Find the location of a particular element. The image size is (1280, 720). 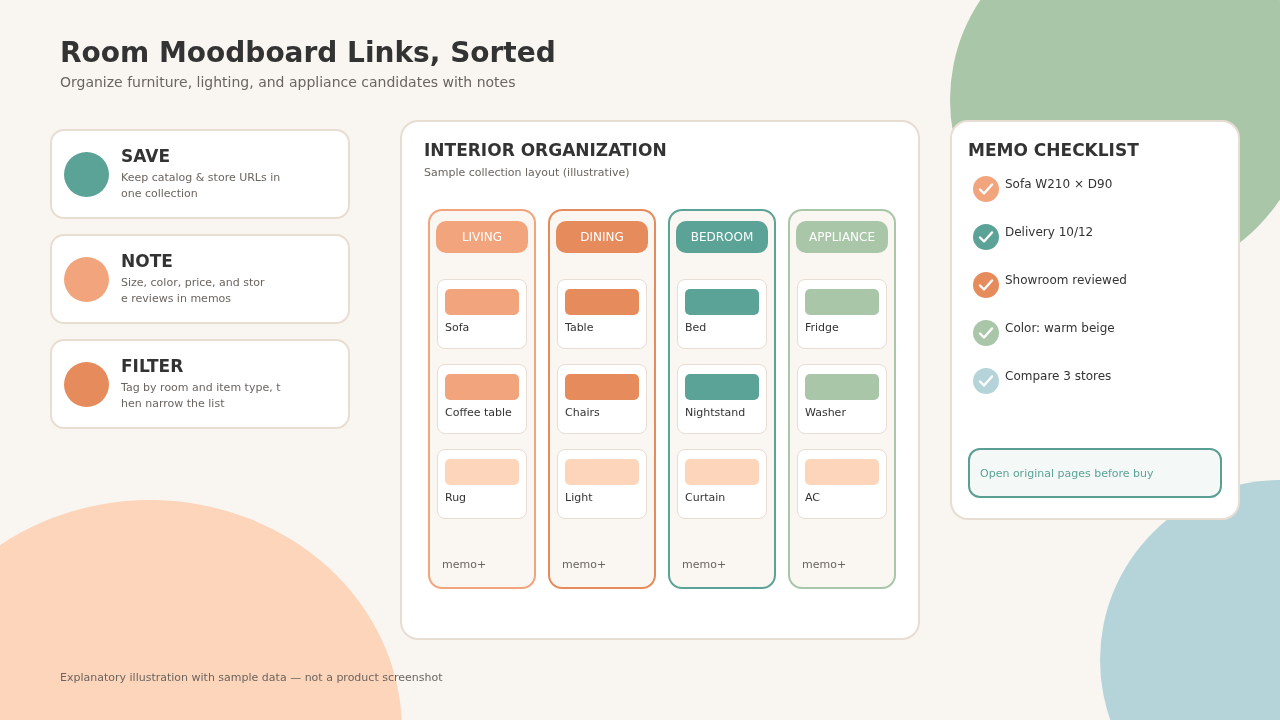

feature-description: Tag by room and item type, t hen narrow the list is located at coordinates (201, 396).